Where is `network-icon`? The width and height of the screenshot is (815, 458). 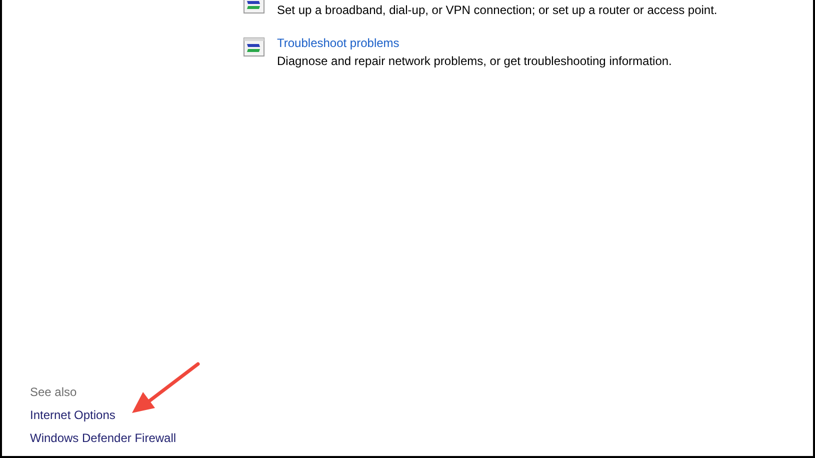 network-icon is located at coordinates (254, 47).